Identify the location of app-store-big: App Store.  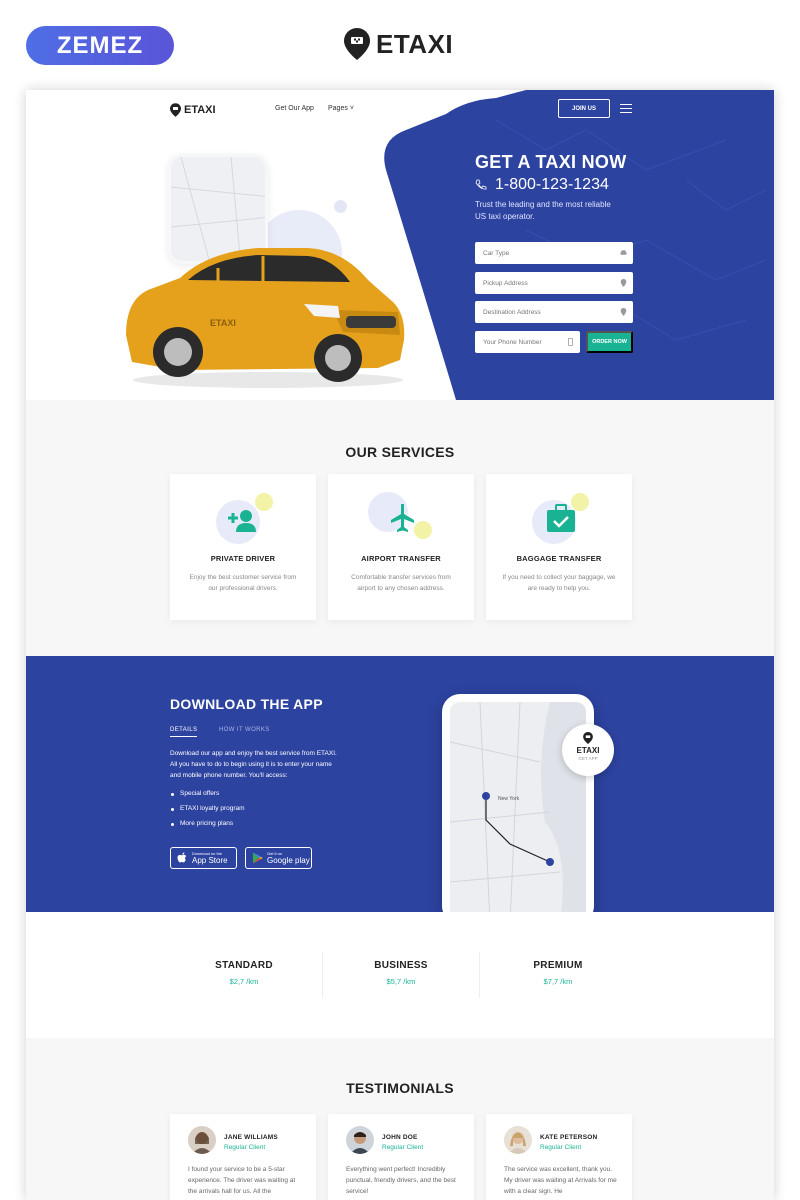
(210, 860).